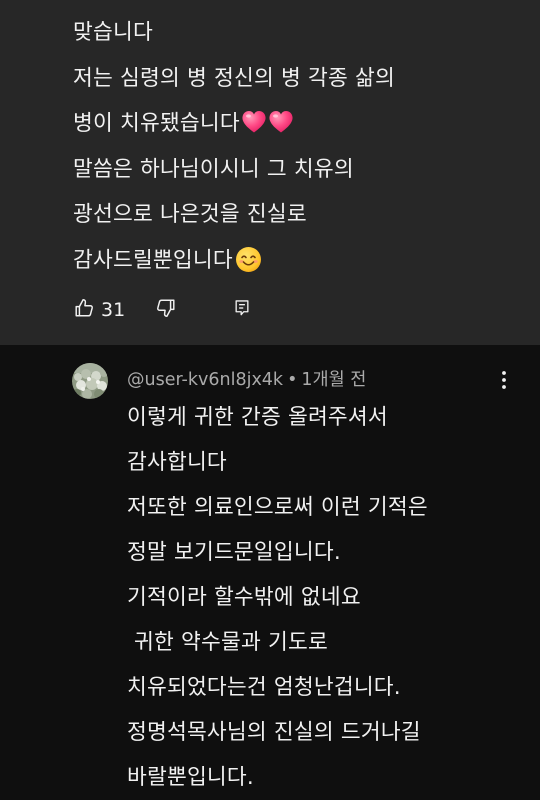 The image size is (540, 800). What do you see at coordinates (156, 123) in the screenshot?
I see `comment-line-text: 병이 치유됐습니다` at bounding box center [156, 123].